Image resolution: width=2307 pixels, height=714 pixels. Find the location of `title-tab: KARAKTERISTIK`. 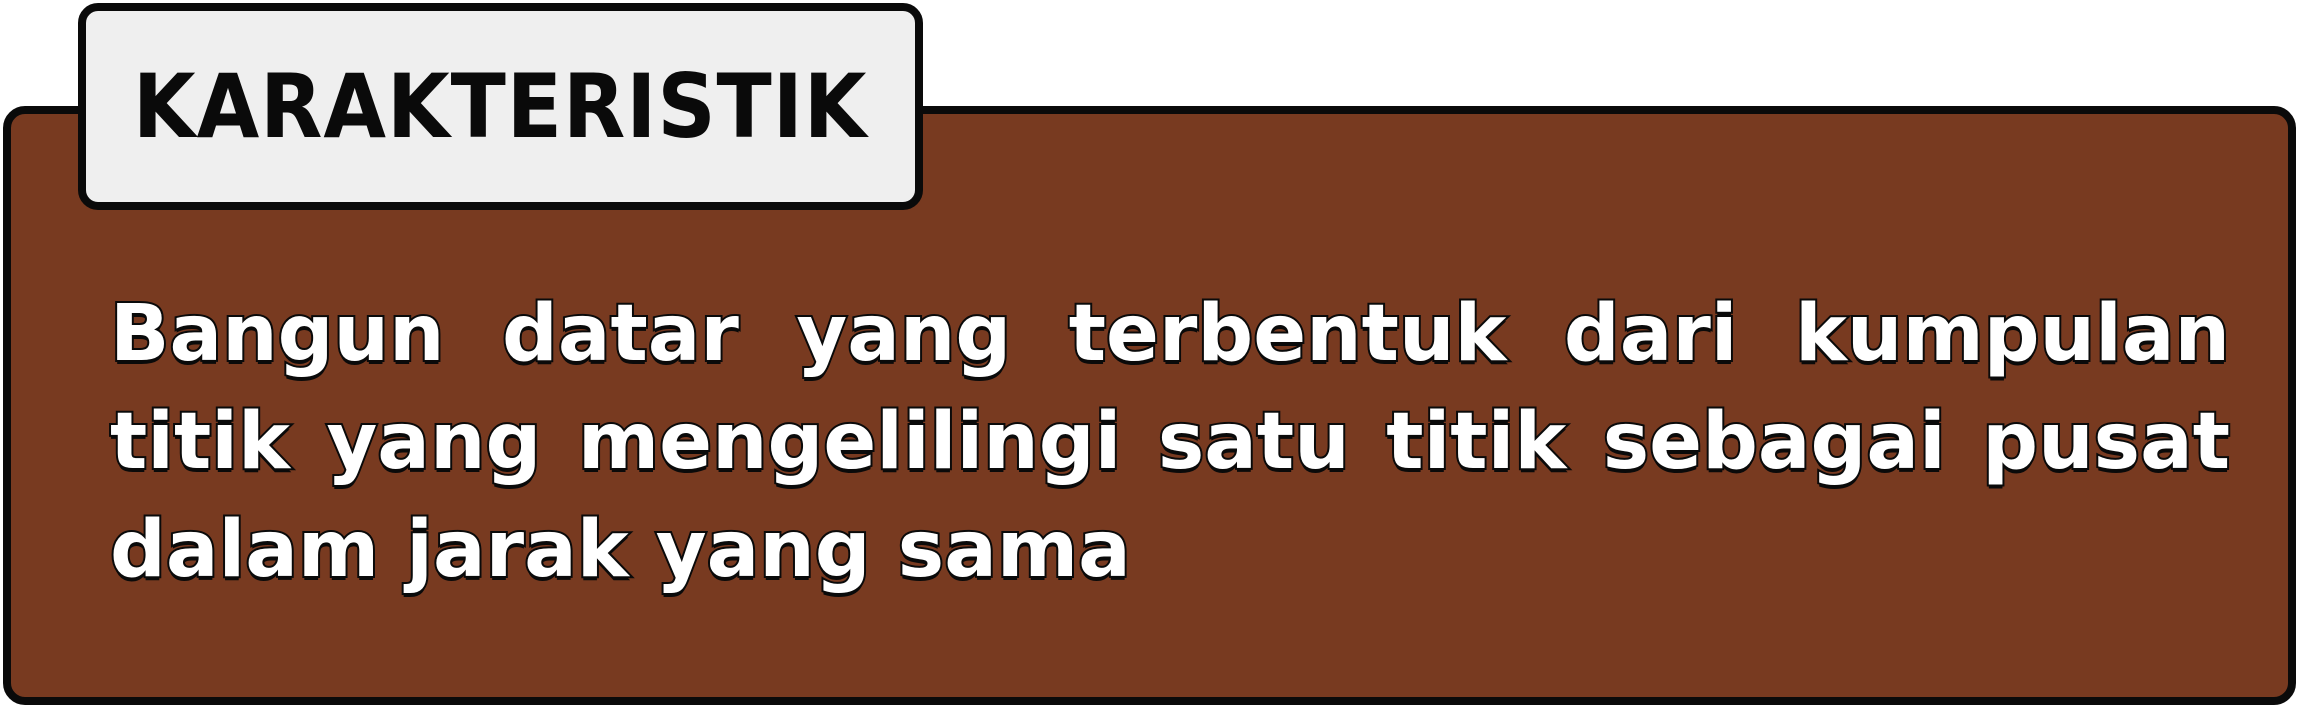

title-tab: KARAKTERISTIK is located at coordinates (500, 106).